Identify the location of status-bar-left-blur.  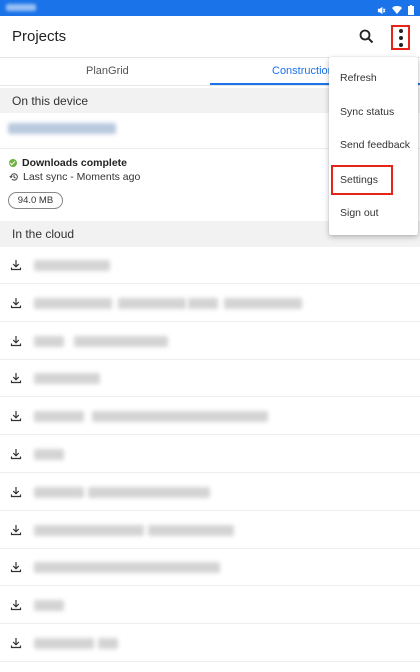
(21, 7).